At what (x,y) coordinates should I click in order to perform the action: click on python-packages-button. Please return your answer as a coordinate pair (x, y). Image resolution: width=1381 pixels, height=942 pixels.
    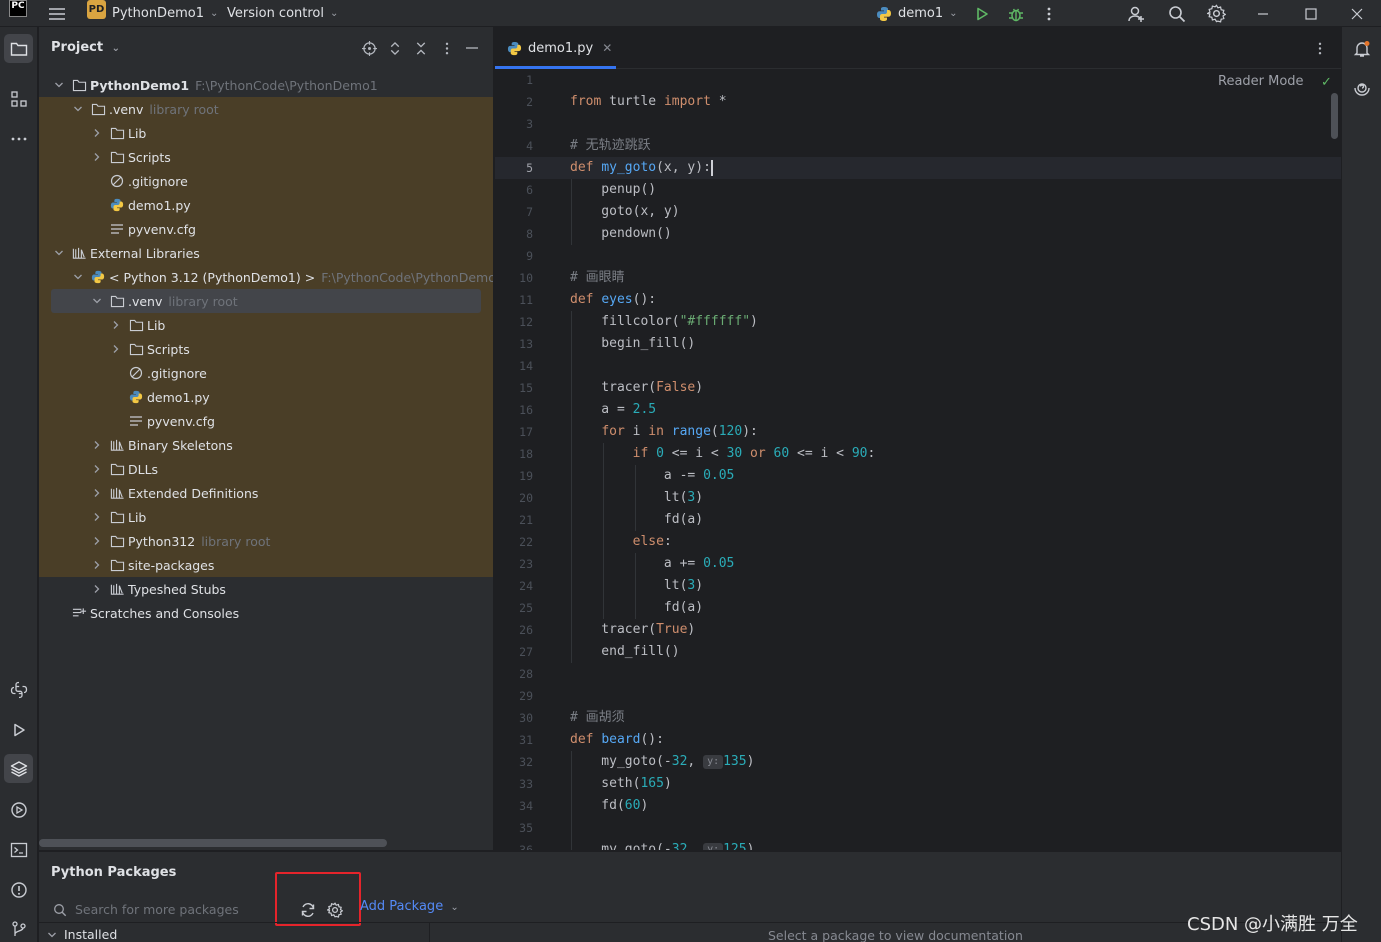
    Looking at the image, I should click on (18, 768).